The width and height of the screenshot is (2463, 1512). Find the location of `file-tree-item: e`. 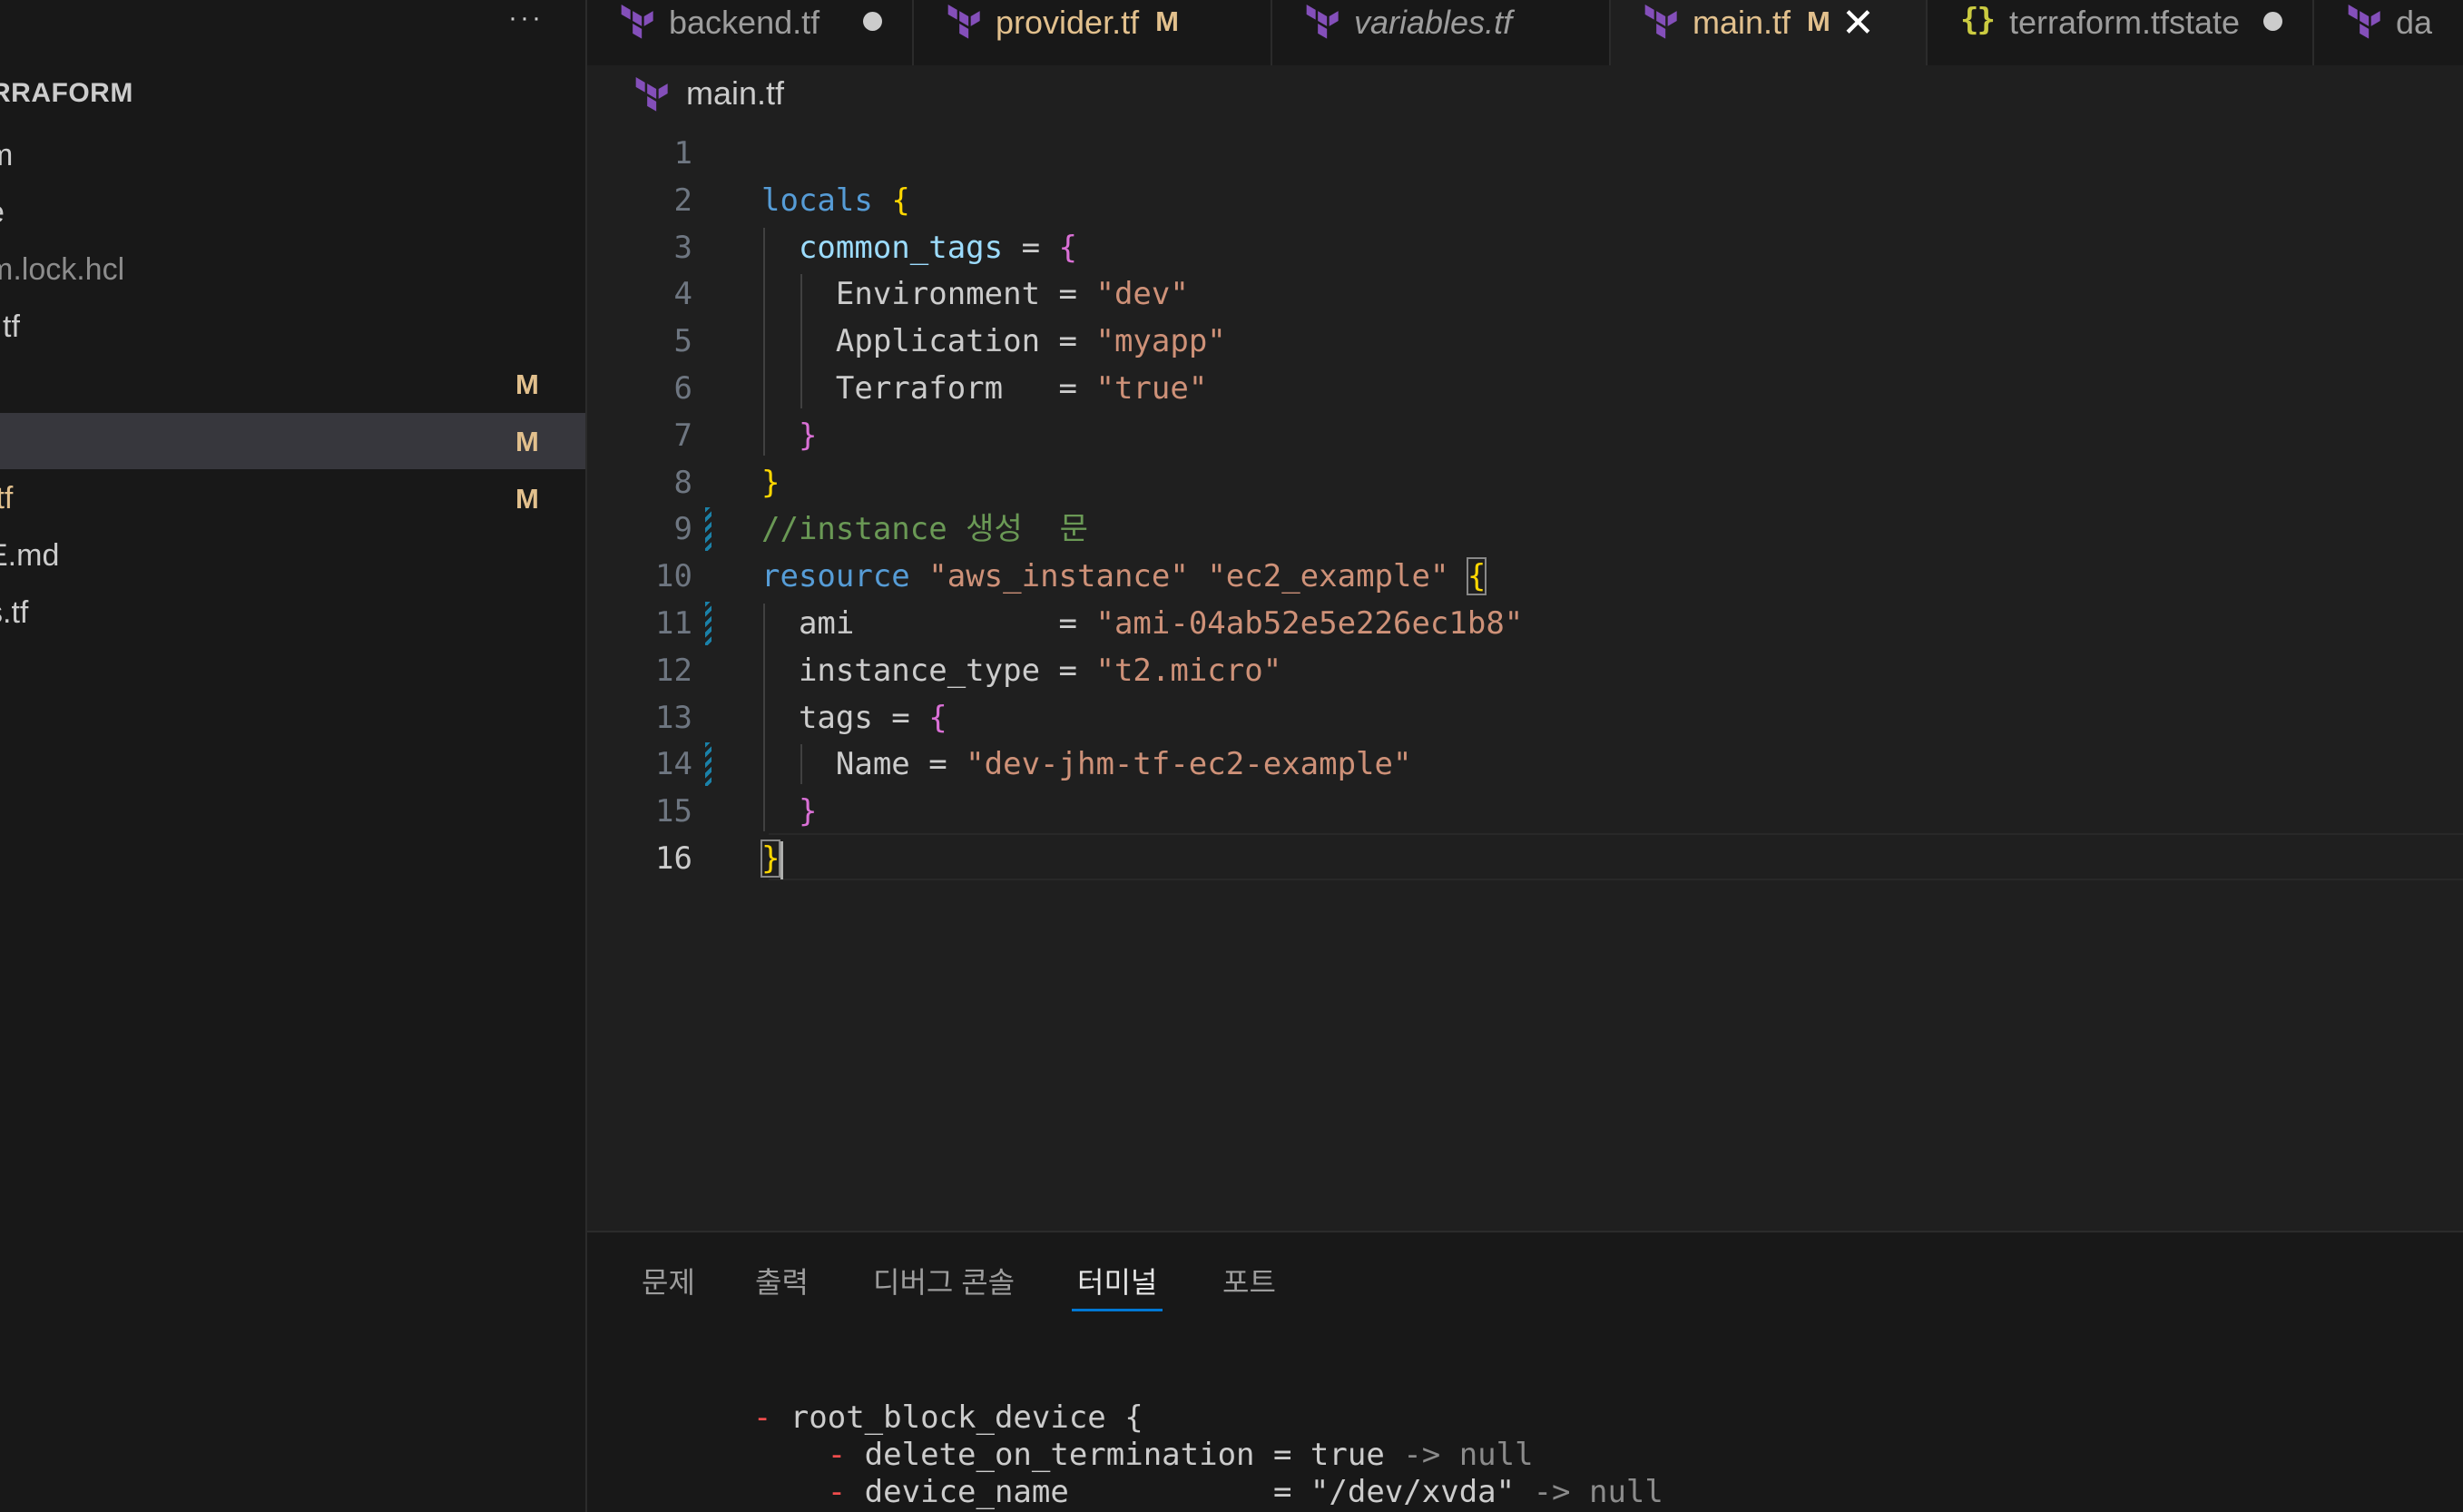

file-tree-item: e is located at coordinates (292, 212).